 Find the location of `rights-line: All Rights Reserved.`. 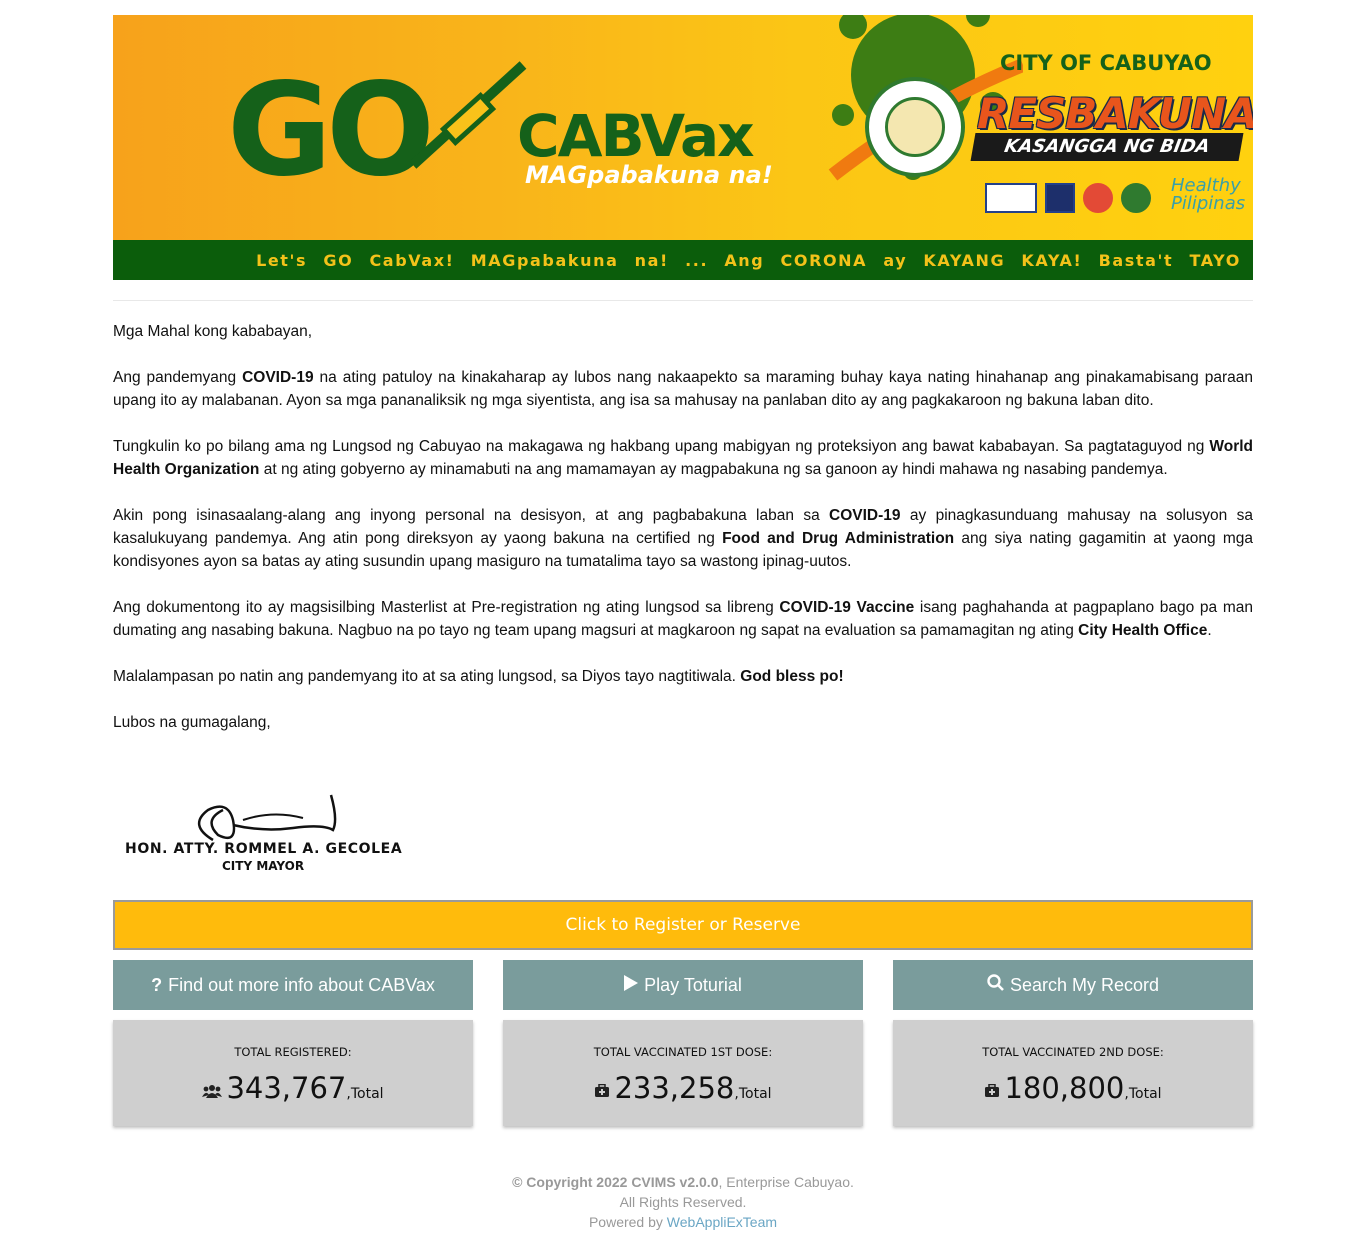

rights-line: All Rights Reserved. is located at coordinates (683, 1202).